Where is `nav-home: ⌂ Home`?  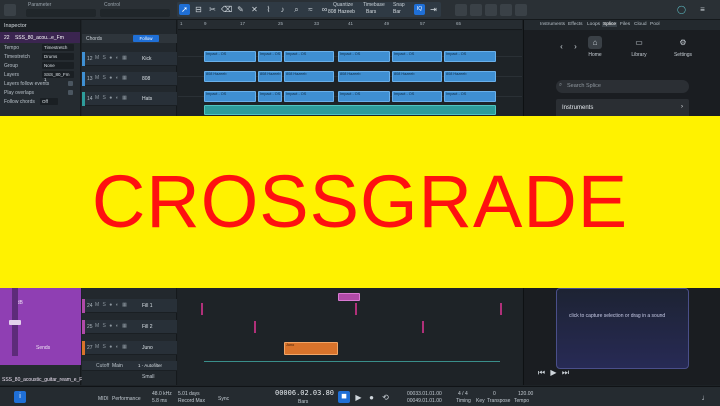
nav-home: ⌂ Home is located at coordinates (595, 47).